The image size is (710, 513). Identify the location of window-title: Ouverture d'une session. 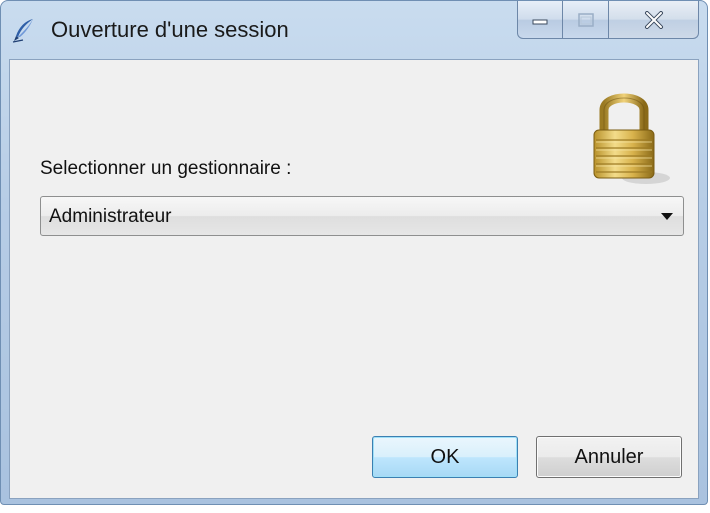
(170, 29).